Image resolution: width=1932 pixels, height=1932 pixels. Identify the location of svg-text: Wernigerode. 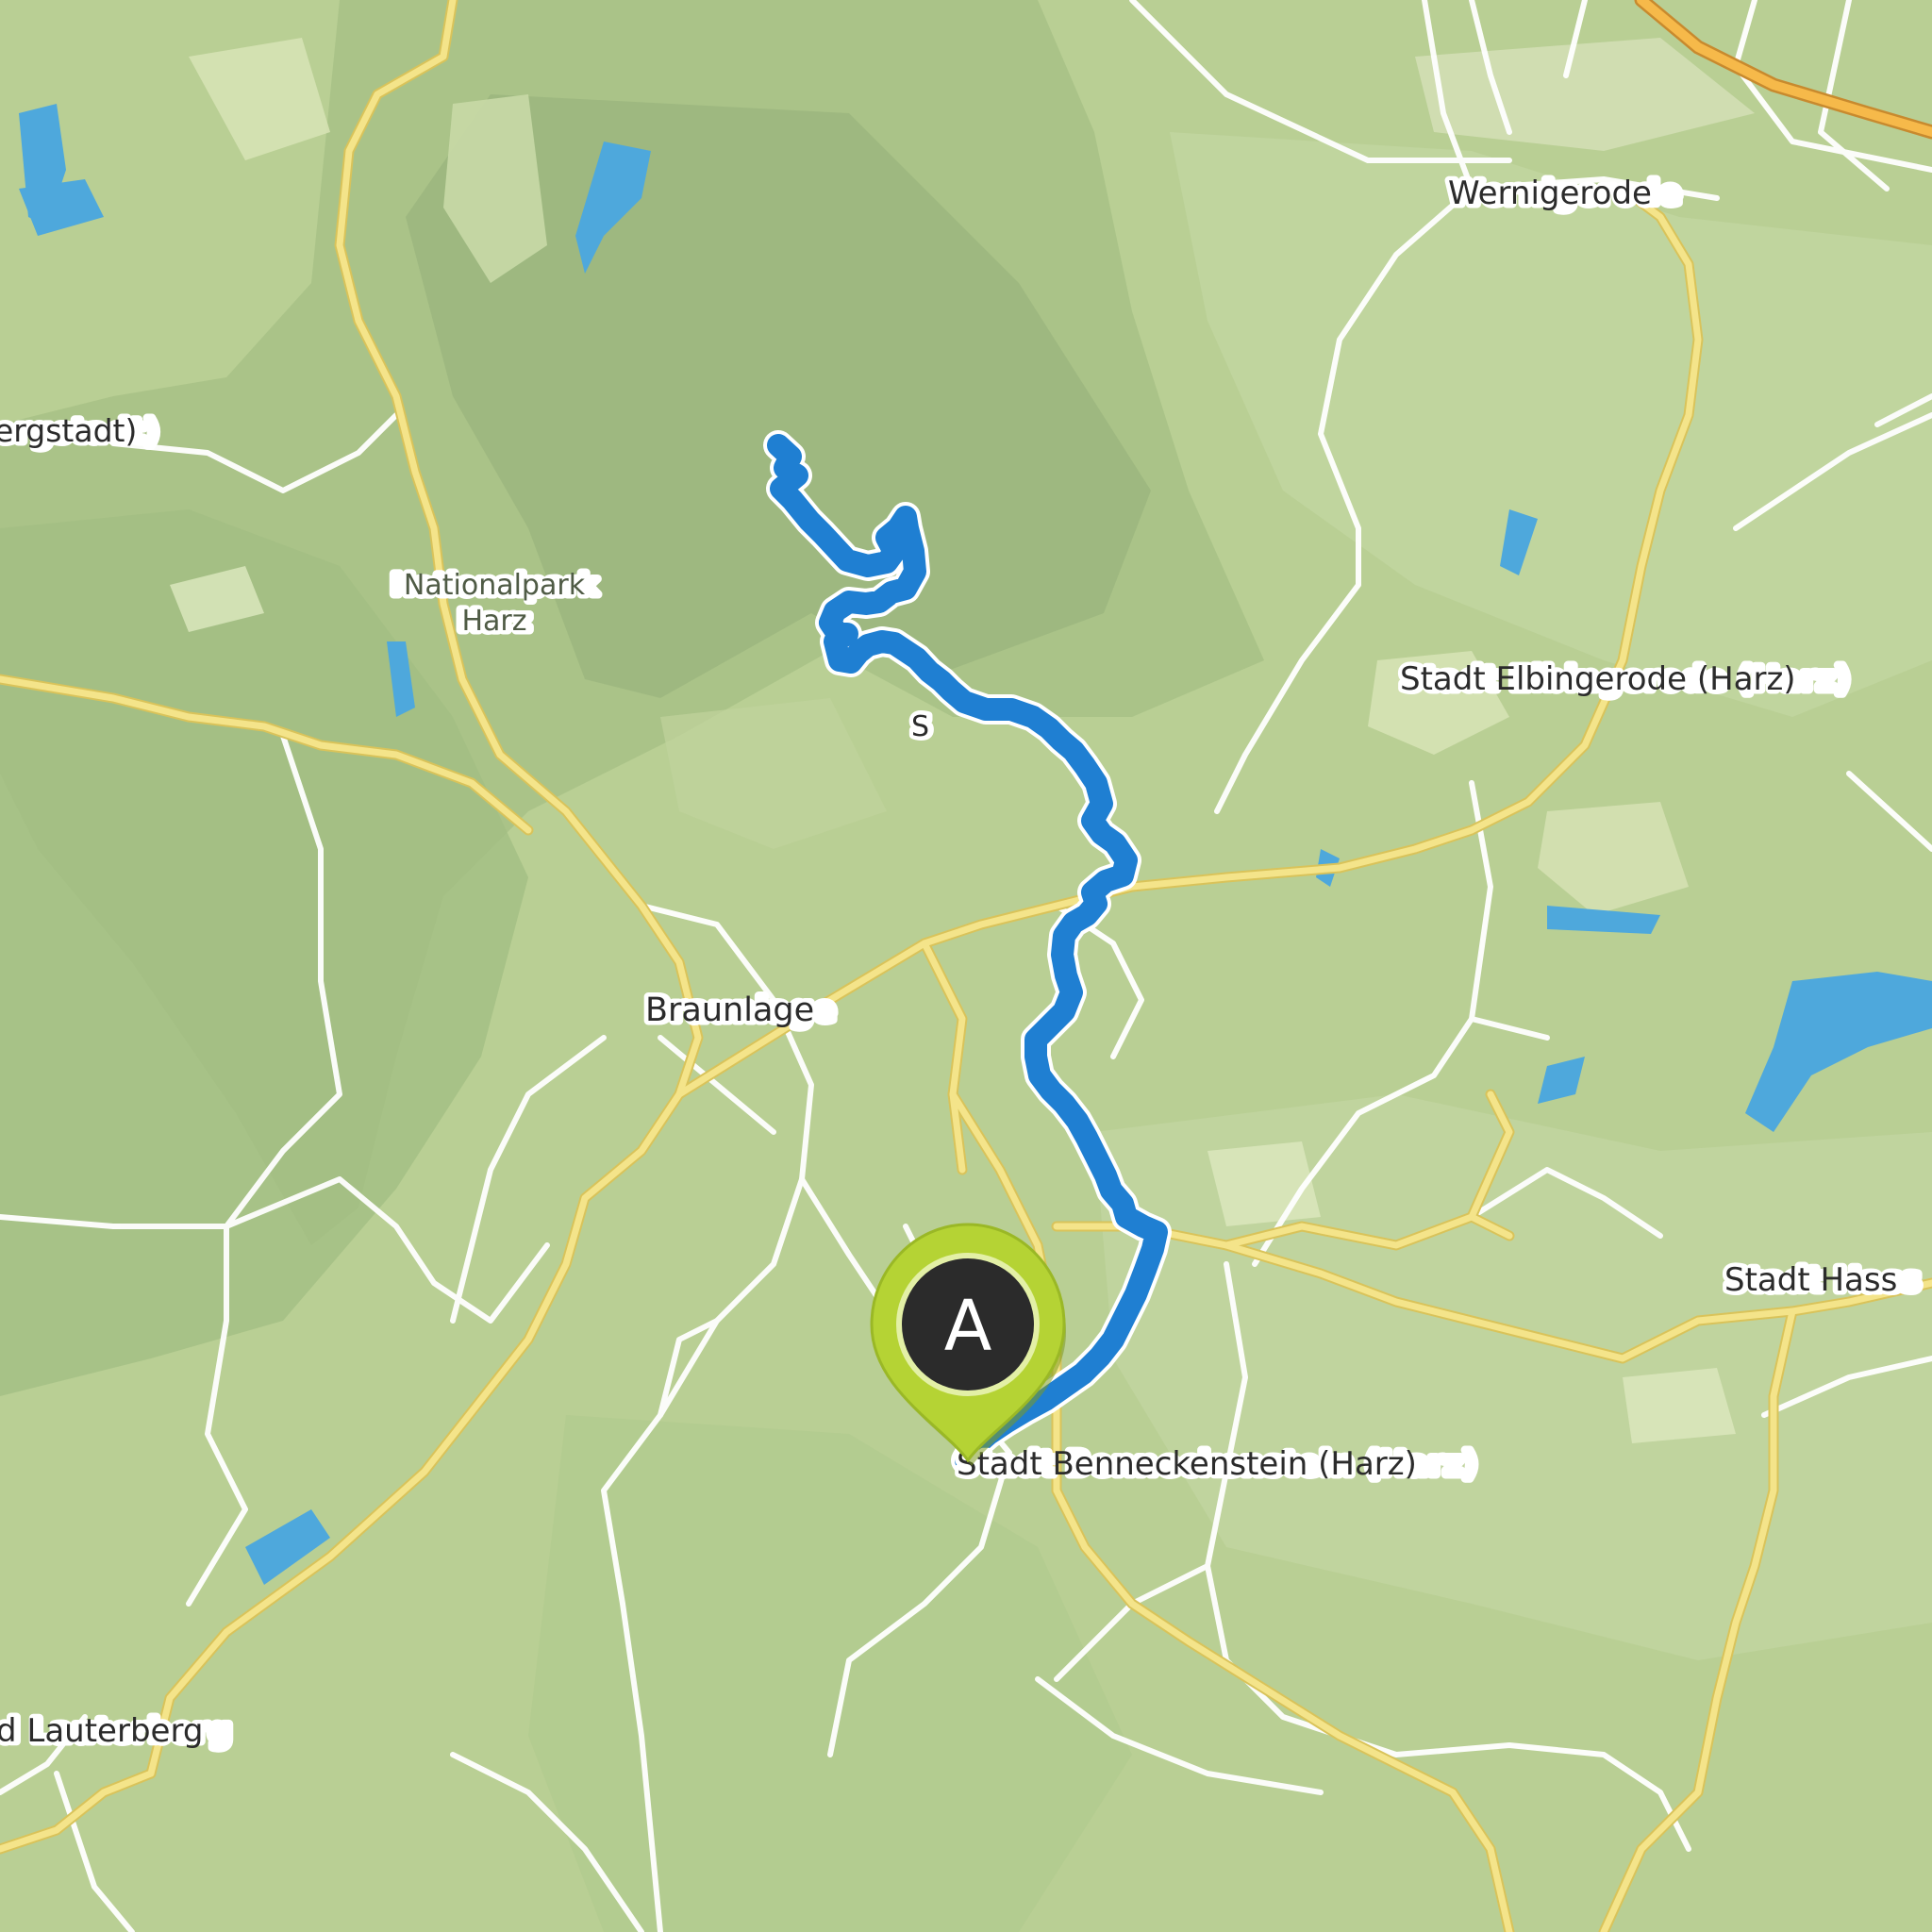
(1550, 194).